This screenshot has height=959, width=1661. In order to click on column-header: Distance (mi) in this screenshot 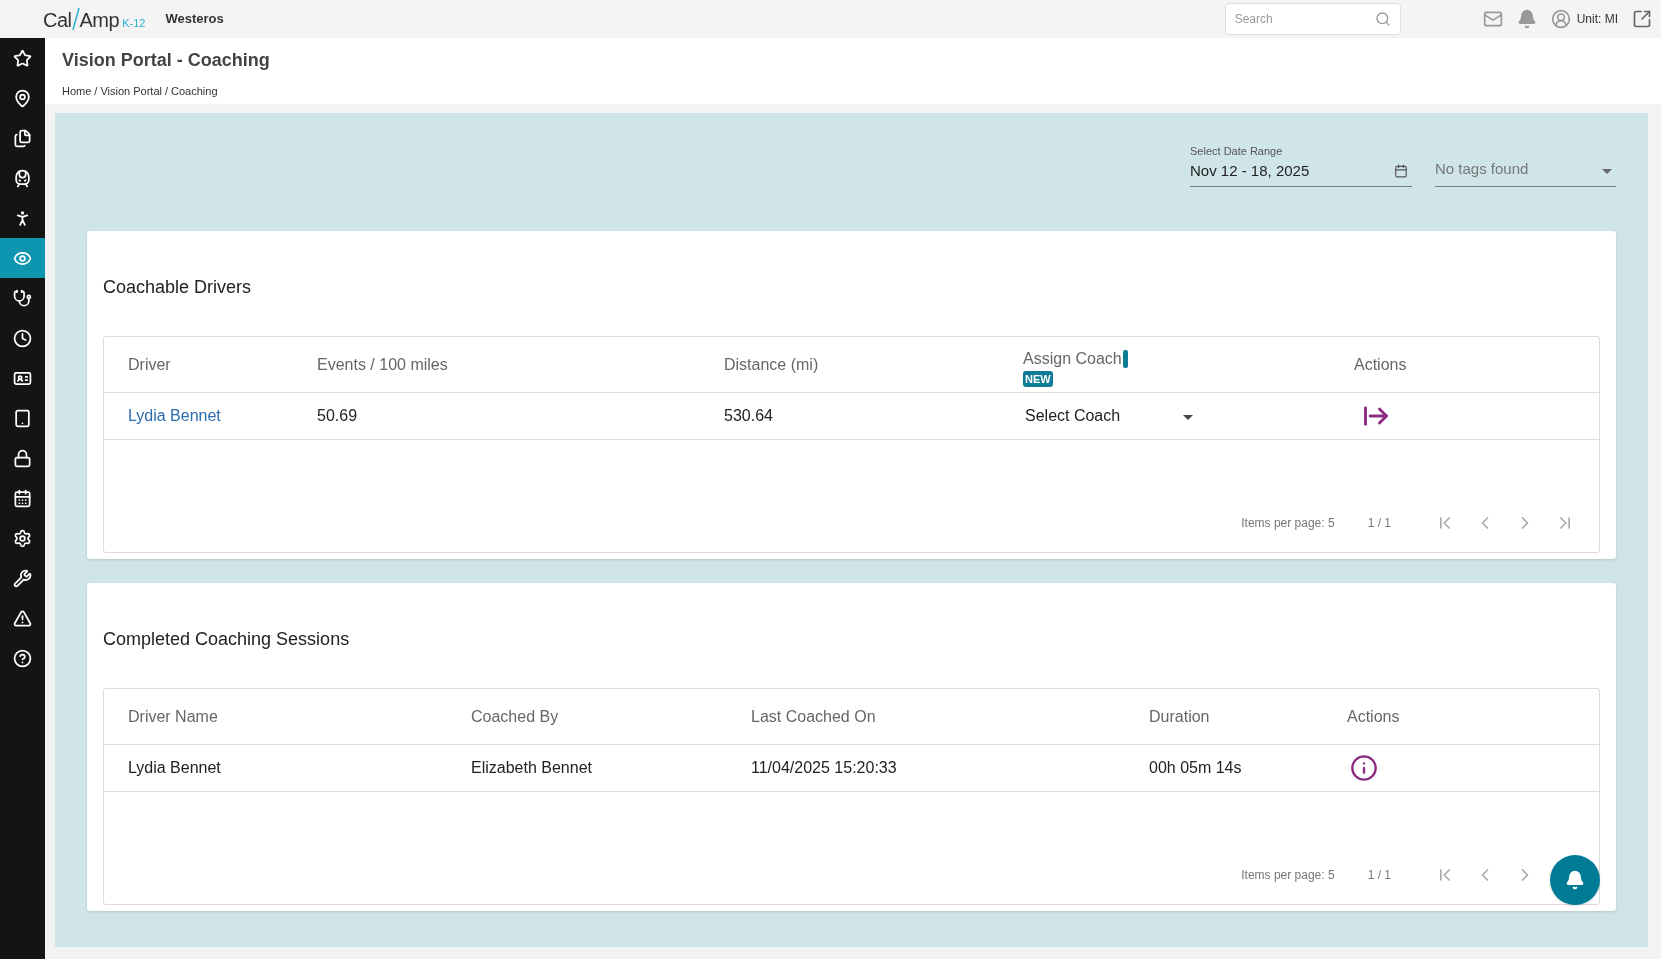, I will do `click(771, 364)`.